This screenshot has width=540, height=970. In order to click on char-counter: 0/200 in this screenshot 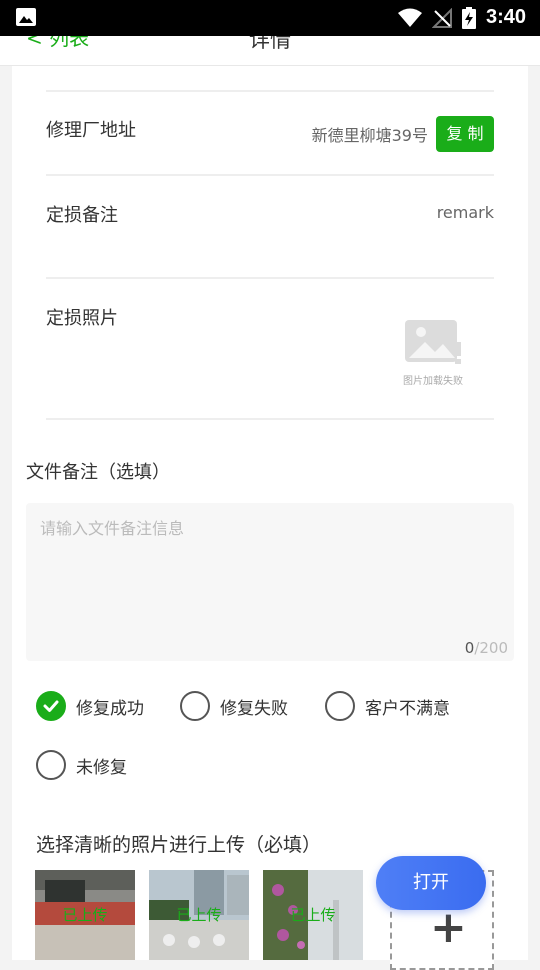, I will do `click(486, 648)`.